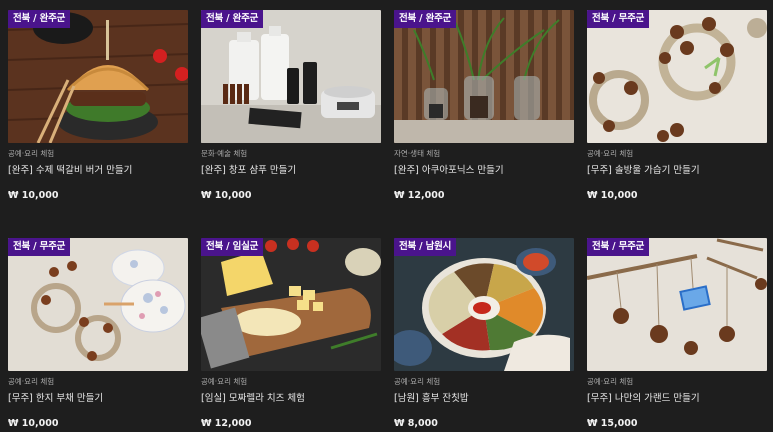 This screenshot has width=773, height=432. I want to click on product-title: [임실] 모짜렐라 치즈 체험, so click(291, 398).